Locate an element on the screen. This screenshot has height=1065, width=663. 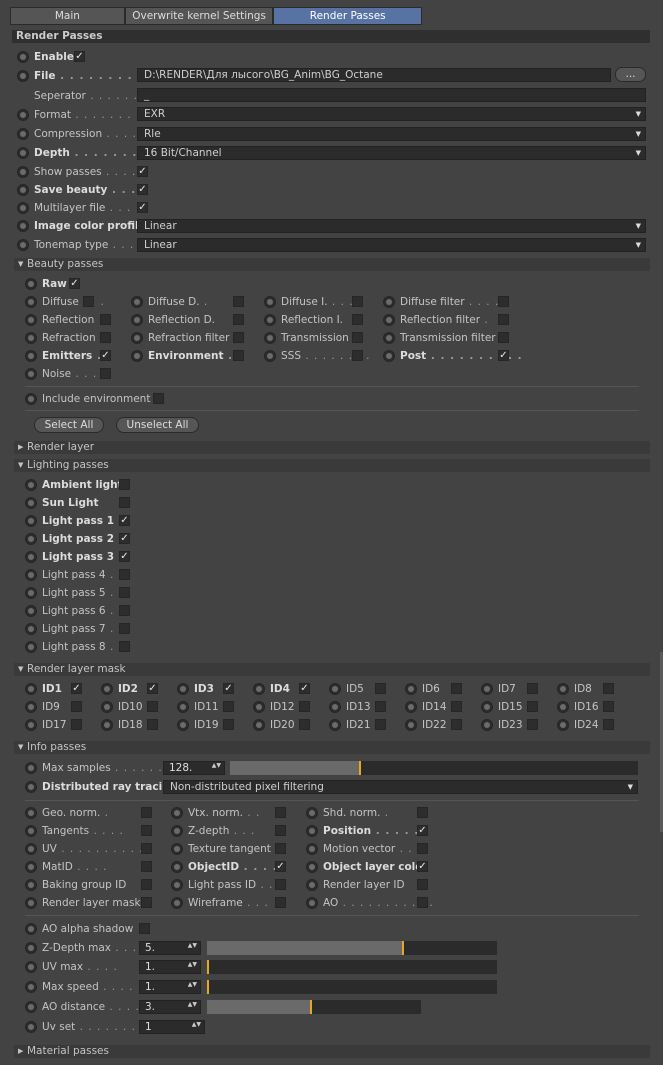
show-passes-radio is located at coordinates (23, 172).